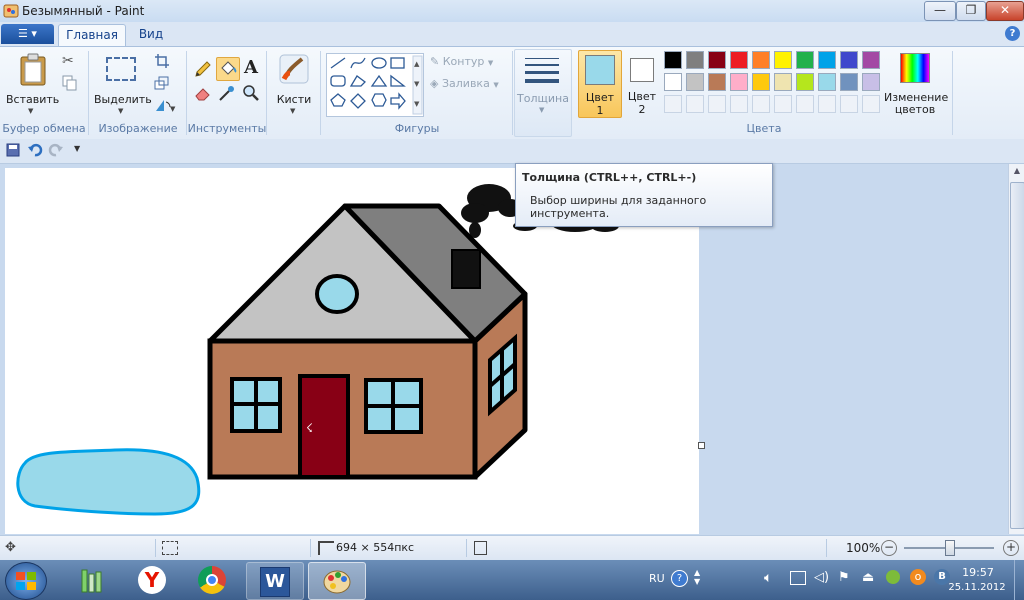 This screenshot has width=1024, height=600. What do you see at coordinates (679, 578) in the screenshot?
I see `help-tray-icon: ?` at bounding box center [679, 578].